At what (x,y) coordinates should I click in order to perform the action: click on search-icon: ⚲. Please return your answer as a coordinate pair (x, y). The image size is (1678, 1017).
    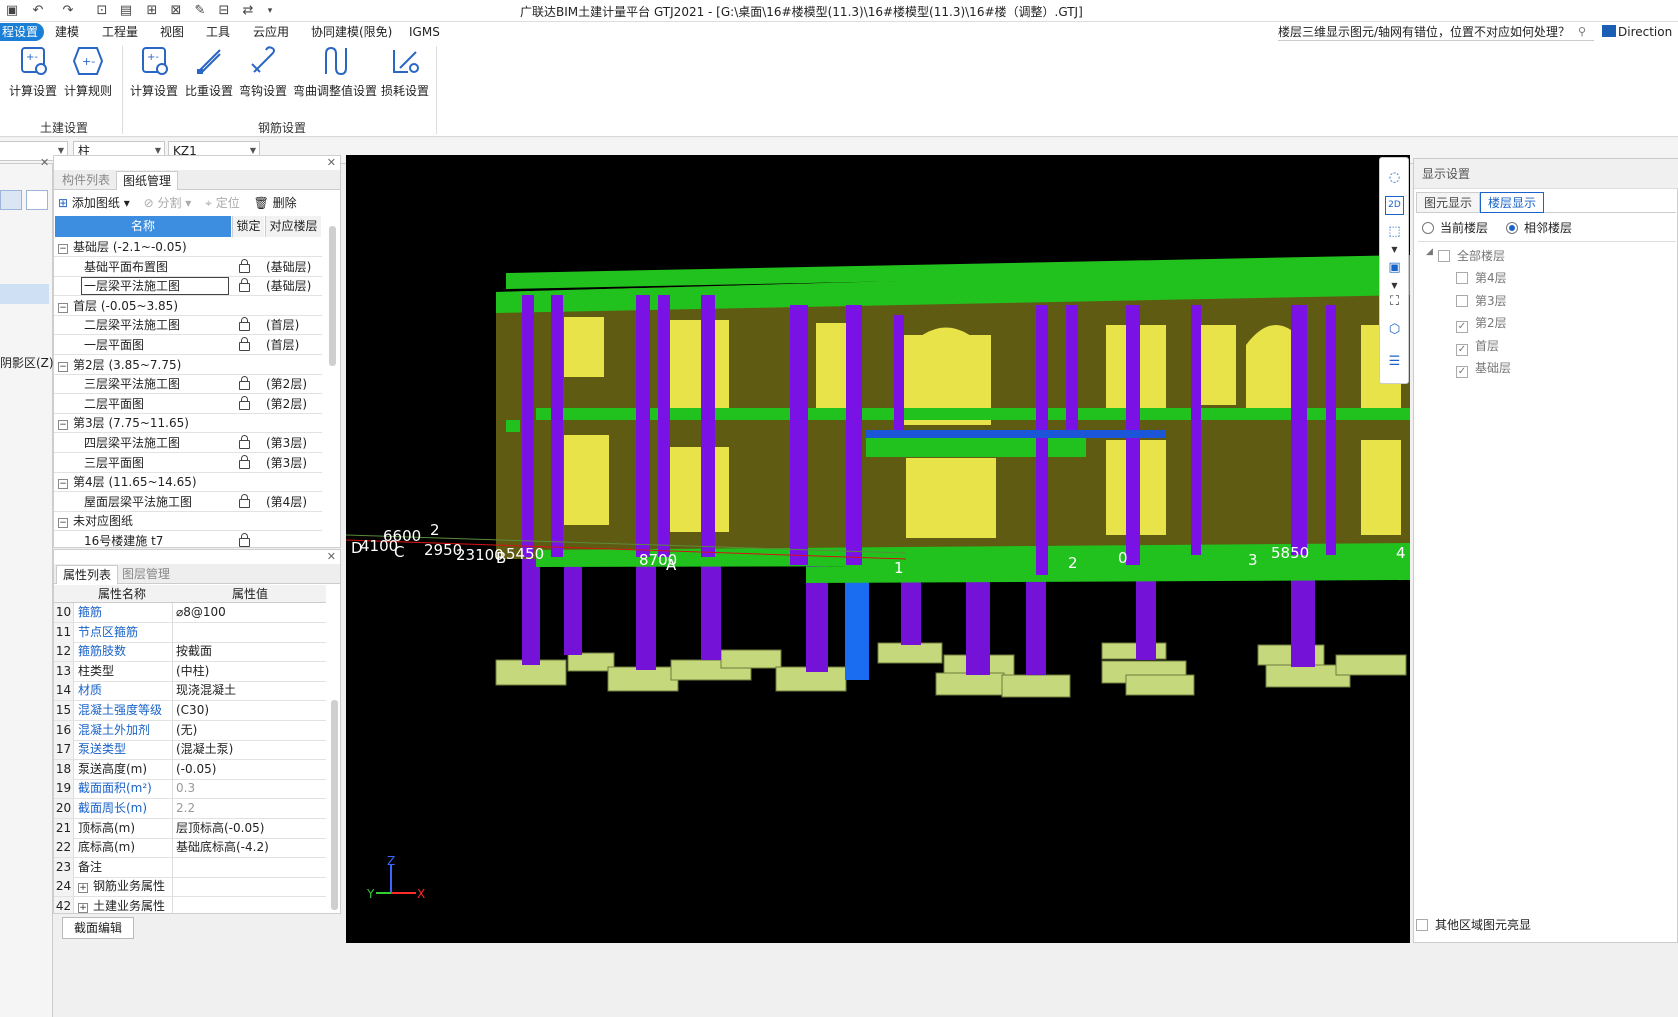
    Looking at the image, I should click on (1582, 31).